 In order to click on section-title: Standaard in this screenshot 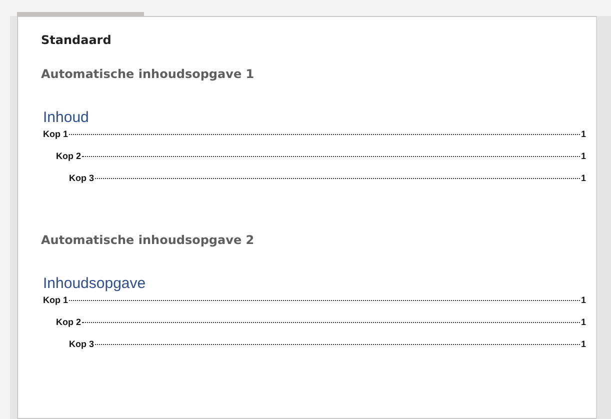, I will do `click(76, 40)`.